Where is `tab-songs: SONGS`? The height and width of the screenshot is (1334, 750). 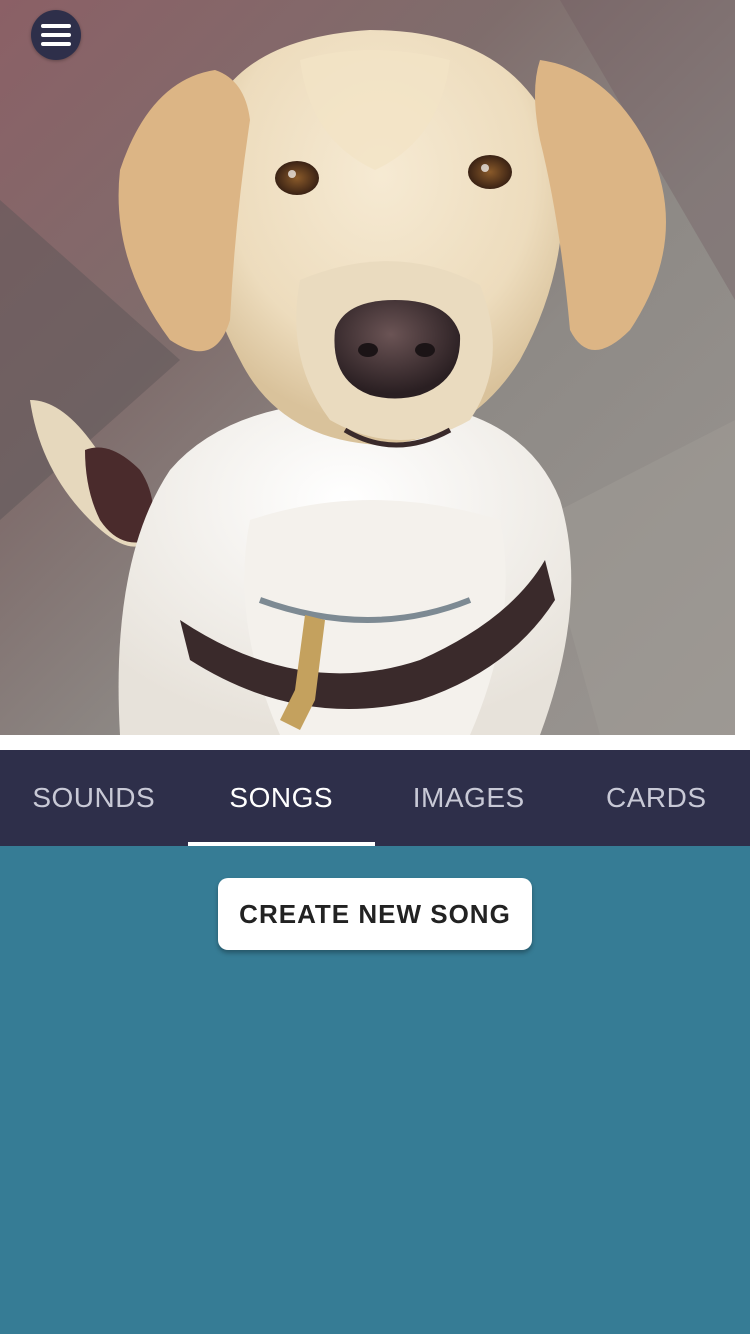
tab-songs: SONGS is located at coordinates (281, 798).